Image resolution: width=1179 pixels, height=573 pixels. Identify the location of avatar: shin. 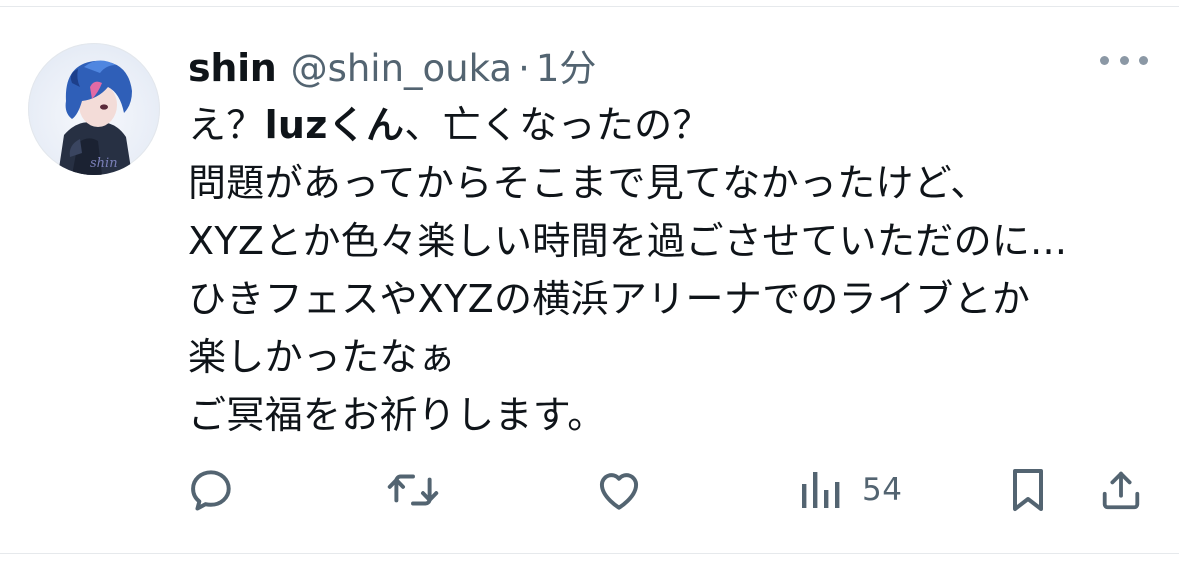
(94, 109).